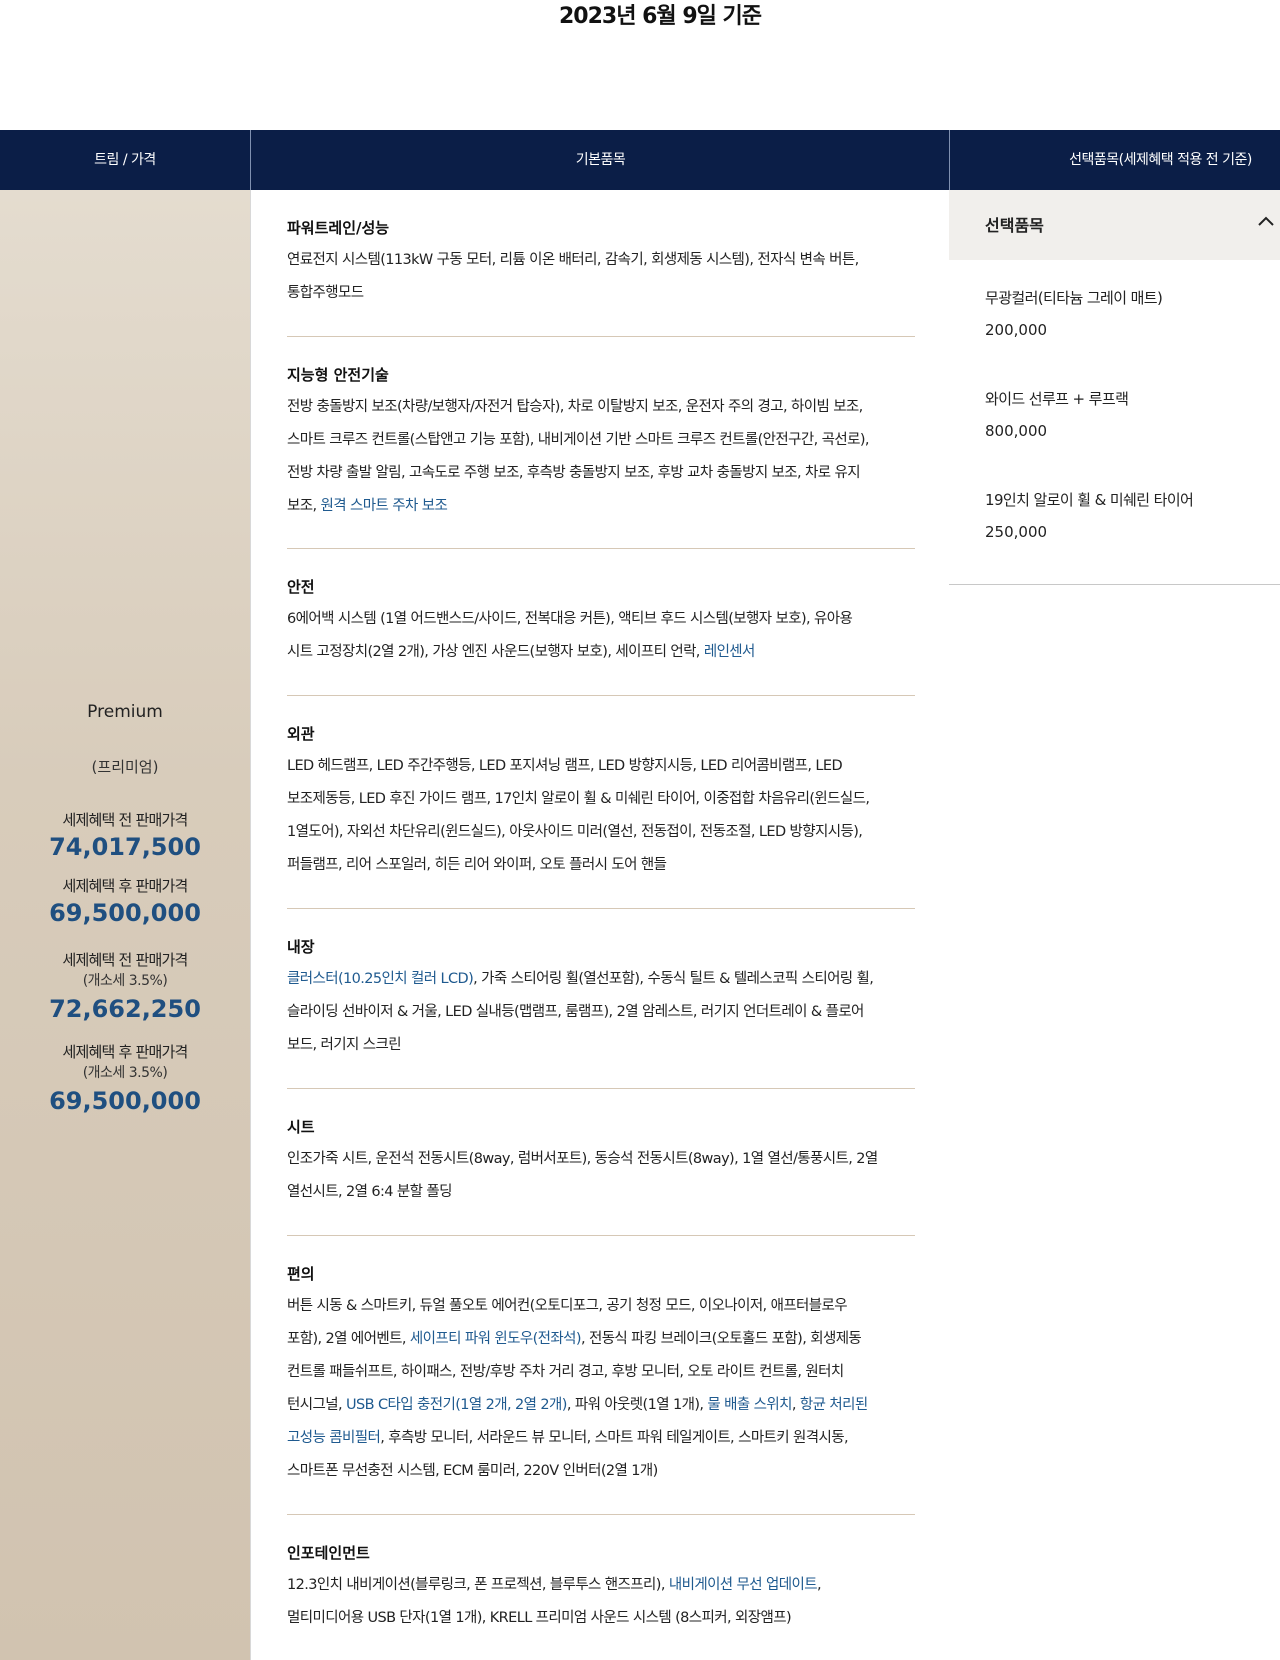 This screenshot has width=1280, height=1660. Describe the element at coordinates (380, 979) in the screenshot. I see `highlight-link: 클러스터(10.25인치 컬러 LCD)` at that location.